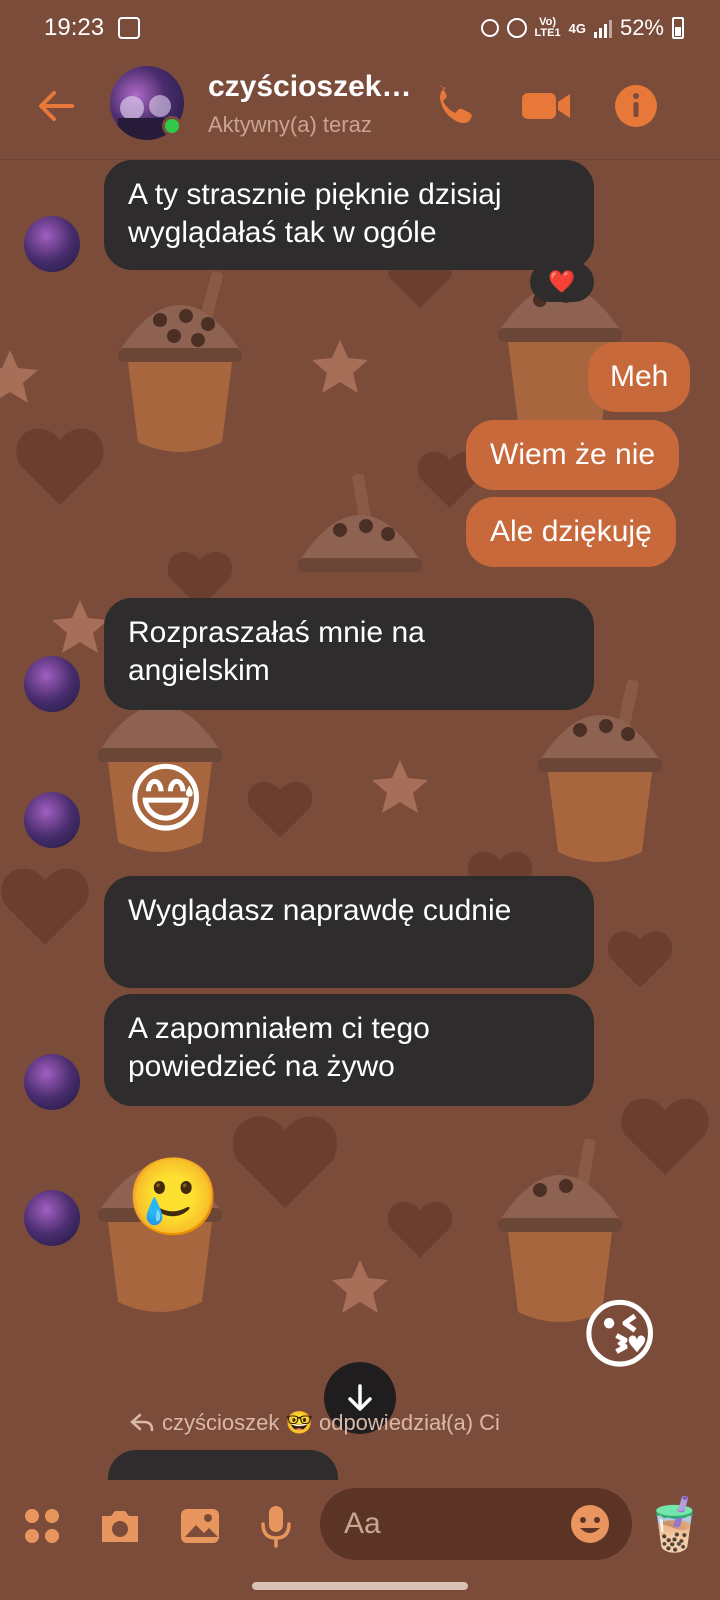 The height and width of the screenshot is (1600, 720). Describe the element at coordinates (602, 28) in the screenshot. I see `signal-icon` at that location.